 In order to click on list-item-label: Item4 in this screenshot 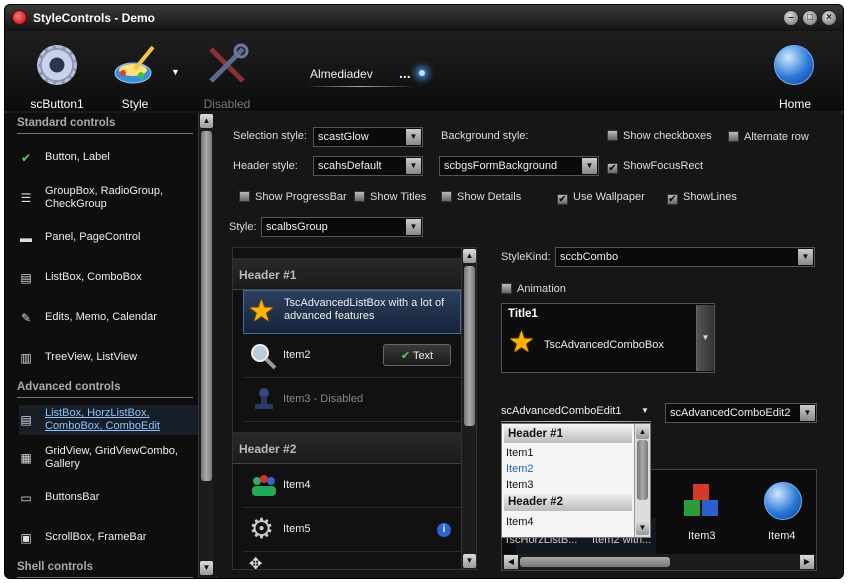, I will do `click(297, 485)`.